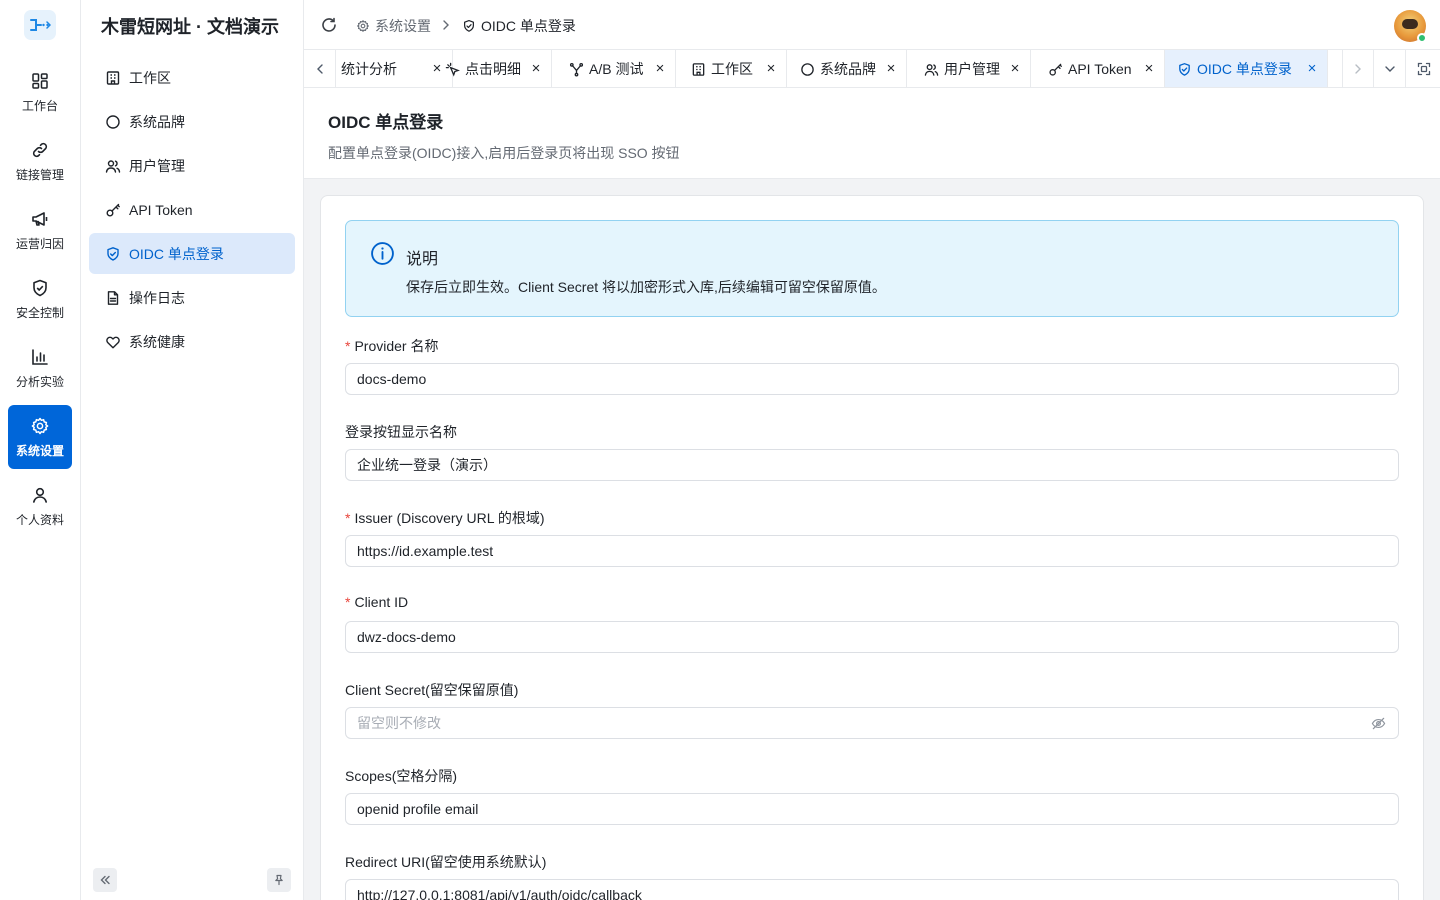 The height and width of the screenshot is (900, 1440). What do you see at coordinates (192, 77) in the screenshot?
I see `sidebar-item-workspace: 工作区` at bounding box center [192, 77].